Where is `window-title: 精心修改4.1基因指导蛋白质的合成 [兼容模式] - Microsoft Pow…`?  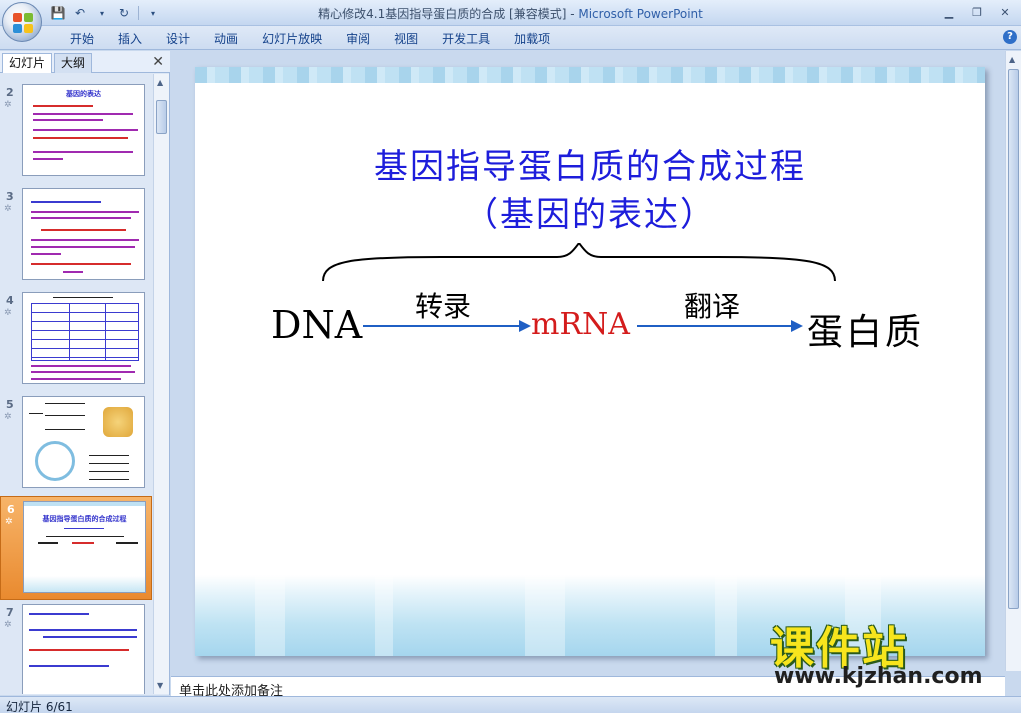 window-title: 精心修改4.1基因指导蛋白质的合成 [兼容模式] - Microsoft Pow… is located at coordinates (510, 13).